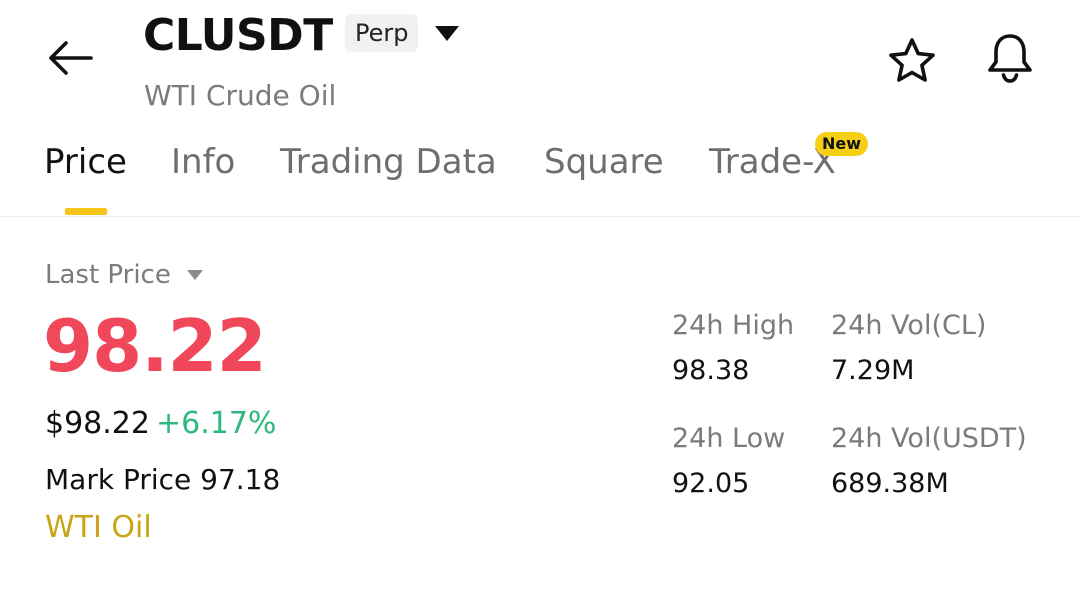  I want to click on vol-base-24h-value: 7.29M, so click(873, 370).